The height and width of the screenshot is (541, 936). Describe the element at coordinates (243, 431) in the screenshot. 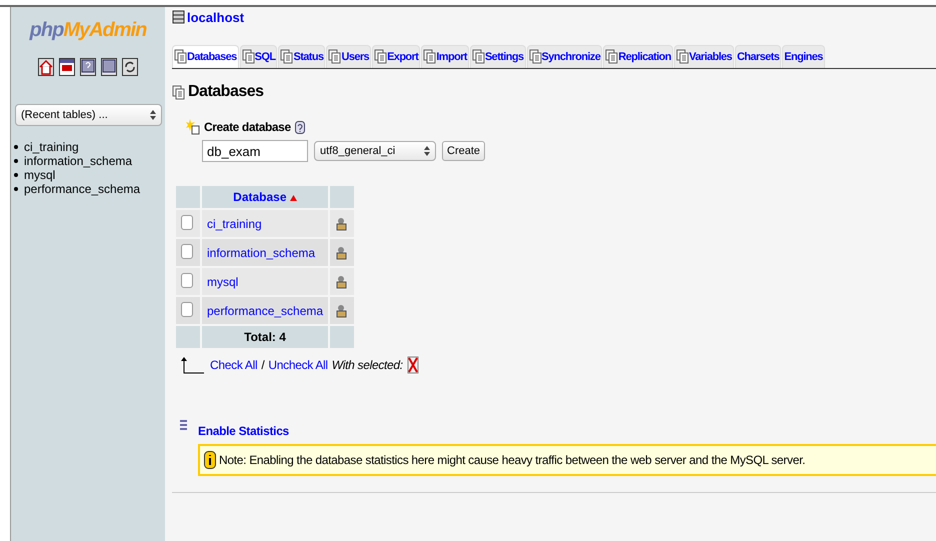

I see `enable-statistics-link: Enable Statistics` at that location.